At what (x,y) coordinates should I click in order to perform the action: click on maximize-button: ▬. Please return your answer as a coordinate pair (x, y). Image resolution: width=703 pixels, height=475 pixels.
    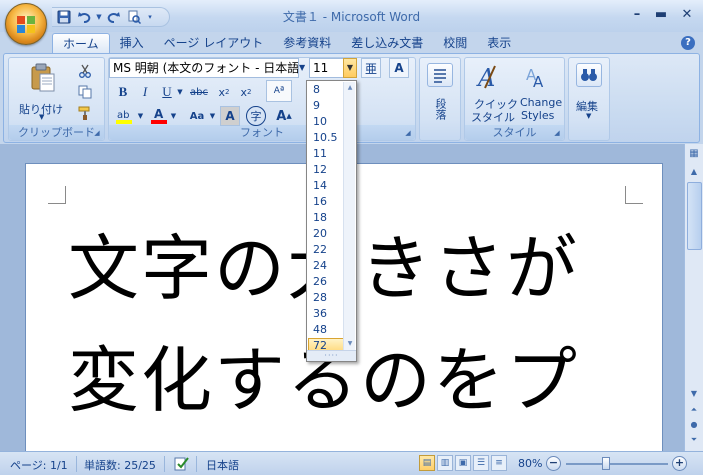
    Looking at the image, I should click on (661, 15).